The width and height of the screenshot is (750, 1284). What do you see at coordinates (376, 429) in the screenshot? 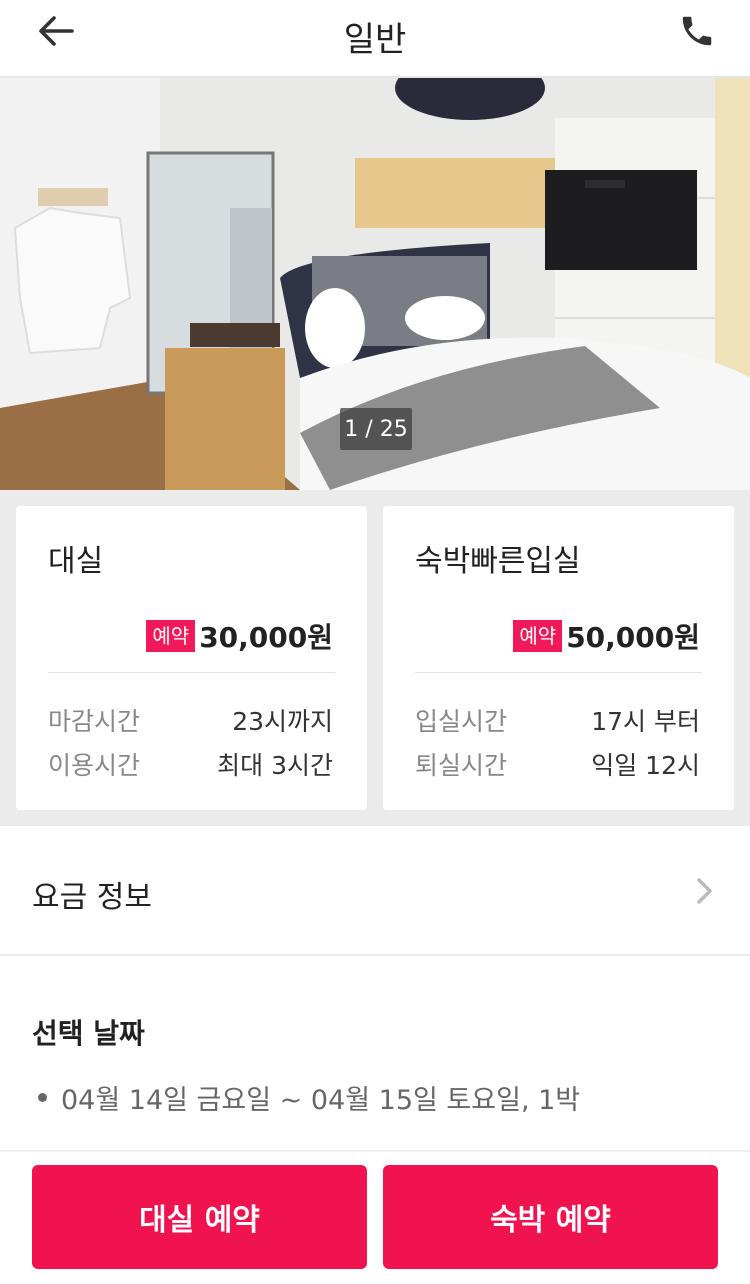
I see `photo-counter: 1 / 25` at bounding box center [376, 429].